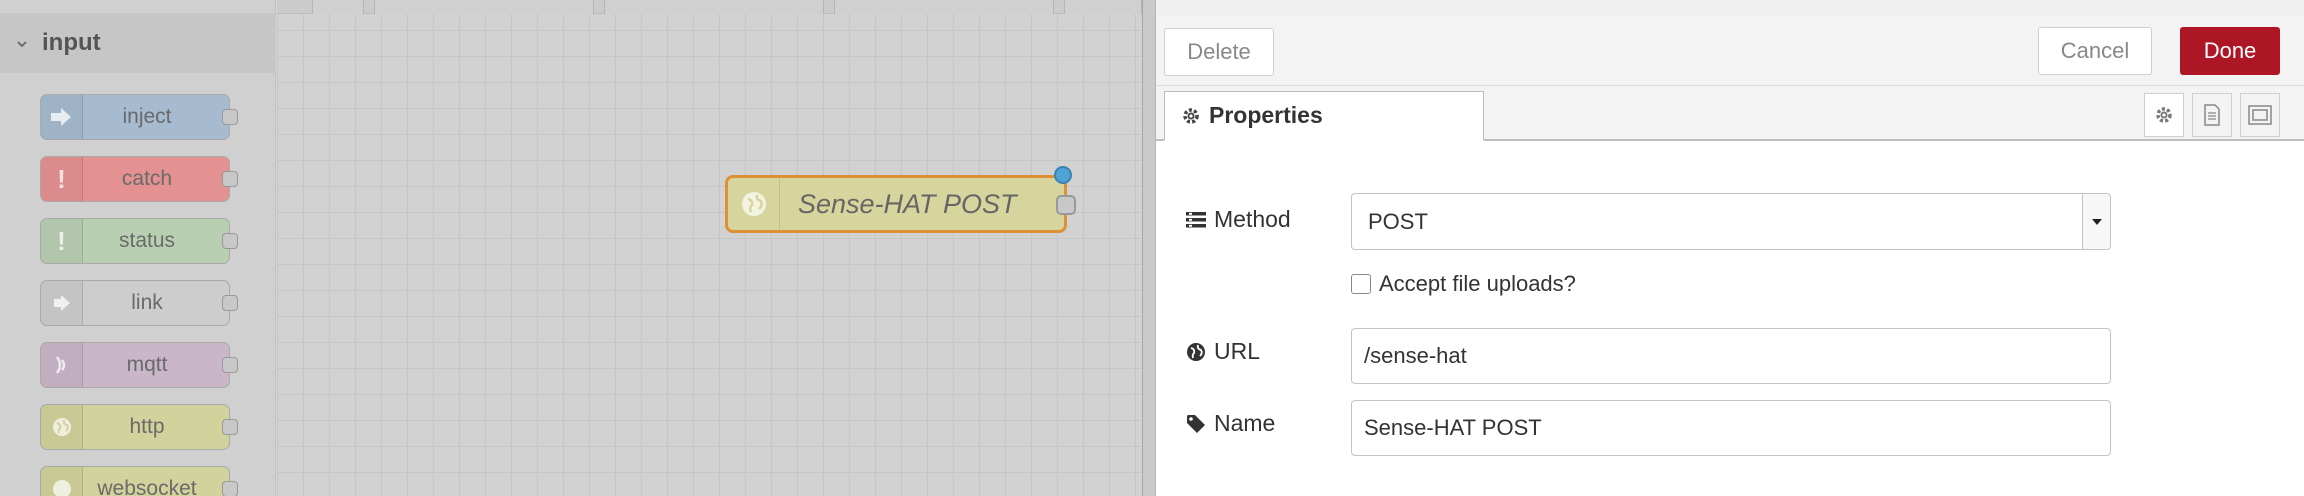  I want to click on palette-node-inject: inject, so click(139, 117).